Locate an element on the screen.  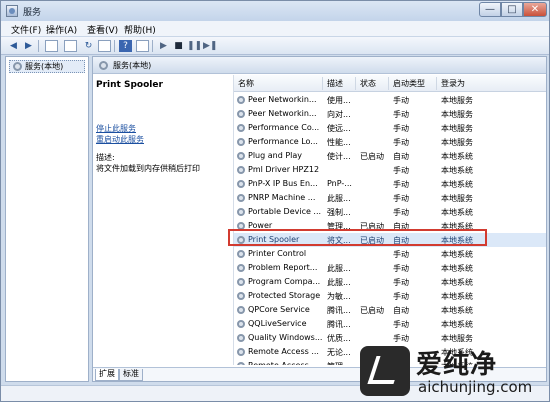
close-button: ✕ is located at coordinates (535, 9).